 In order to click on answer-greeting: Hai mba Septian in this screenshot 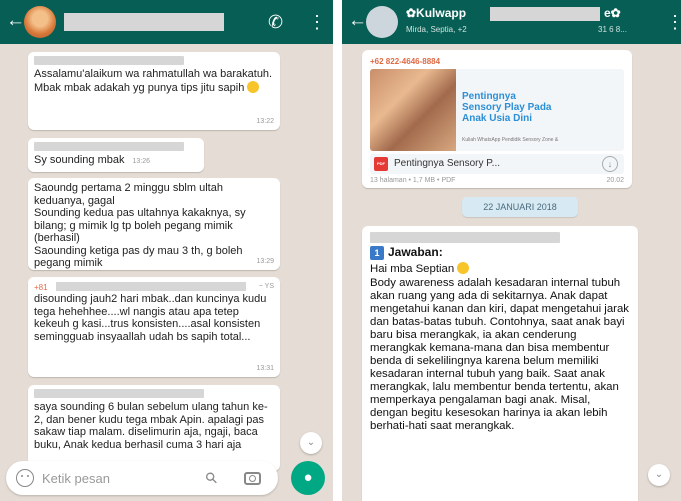, I will do `click(412, 269)`.